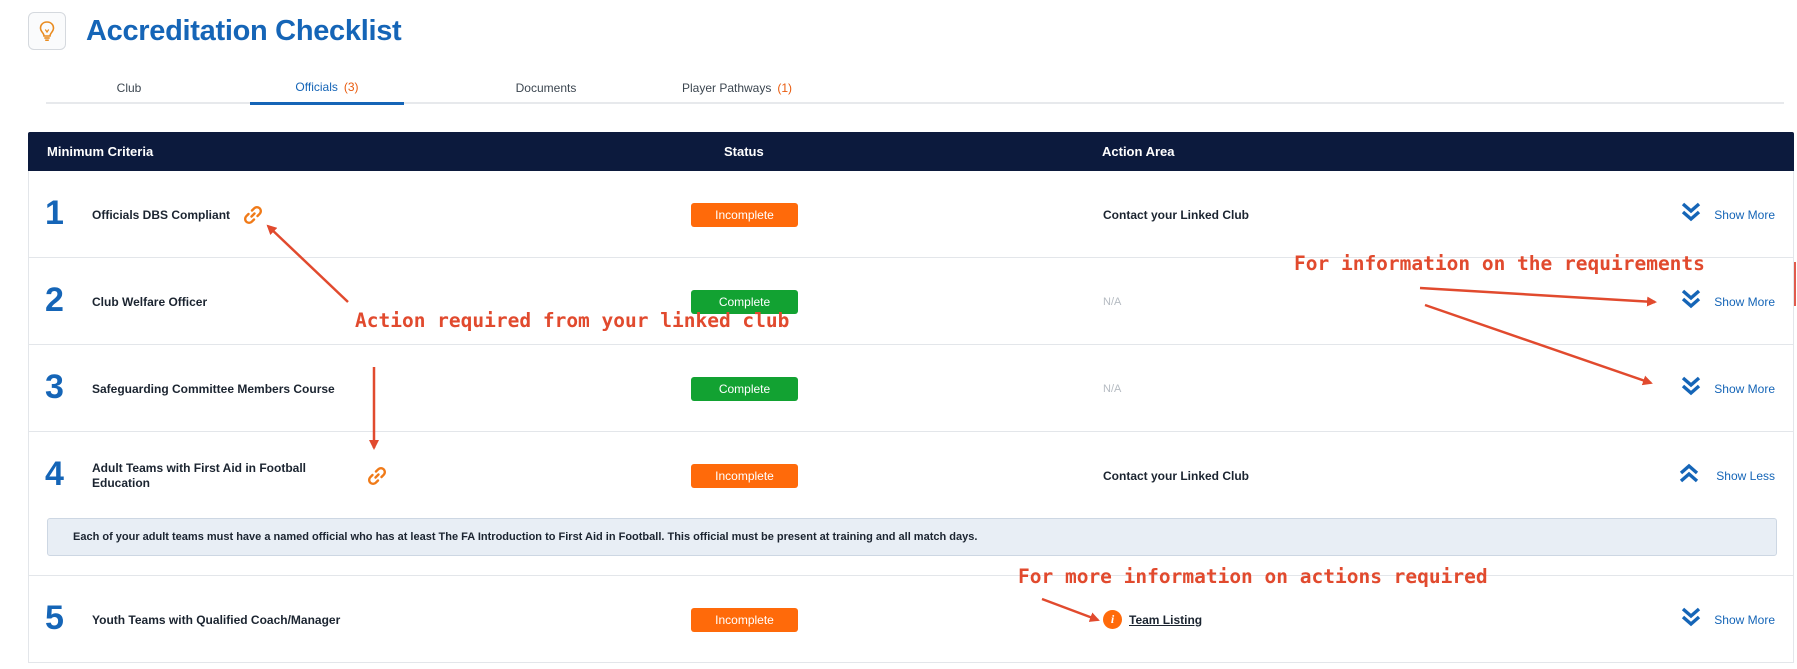 This screenshot has height=669, width=1797. Describe the element at coordinates (911, 151) in the screenshot. I see `table-header: Minimum Criteria Status Action Area` at that location.